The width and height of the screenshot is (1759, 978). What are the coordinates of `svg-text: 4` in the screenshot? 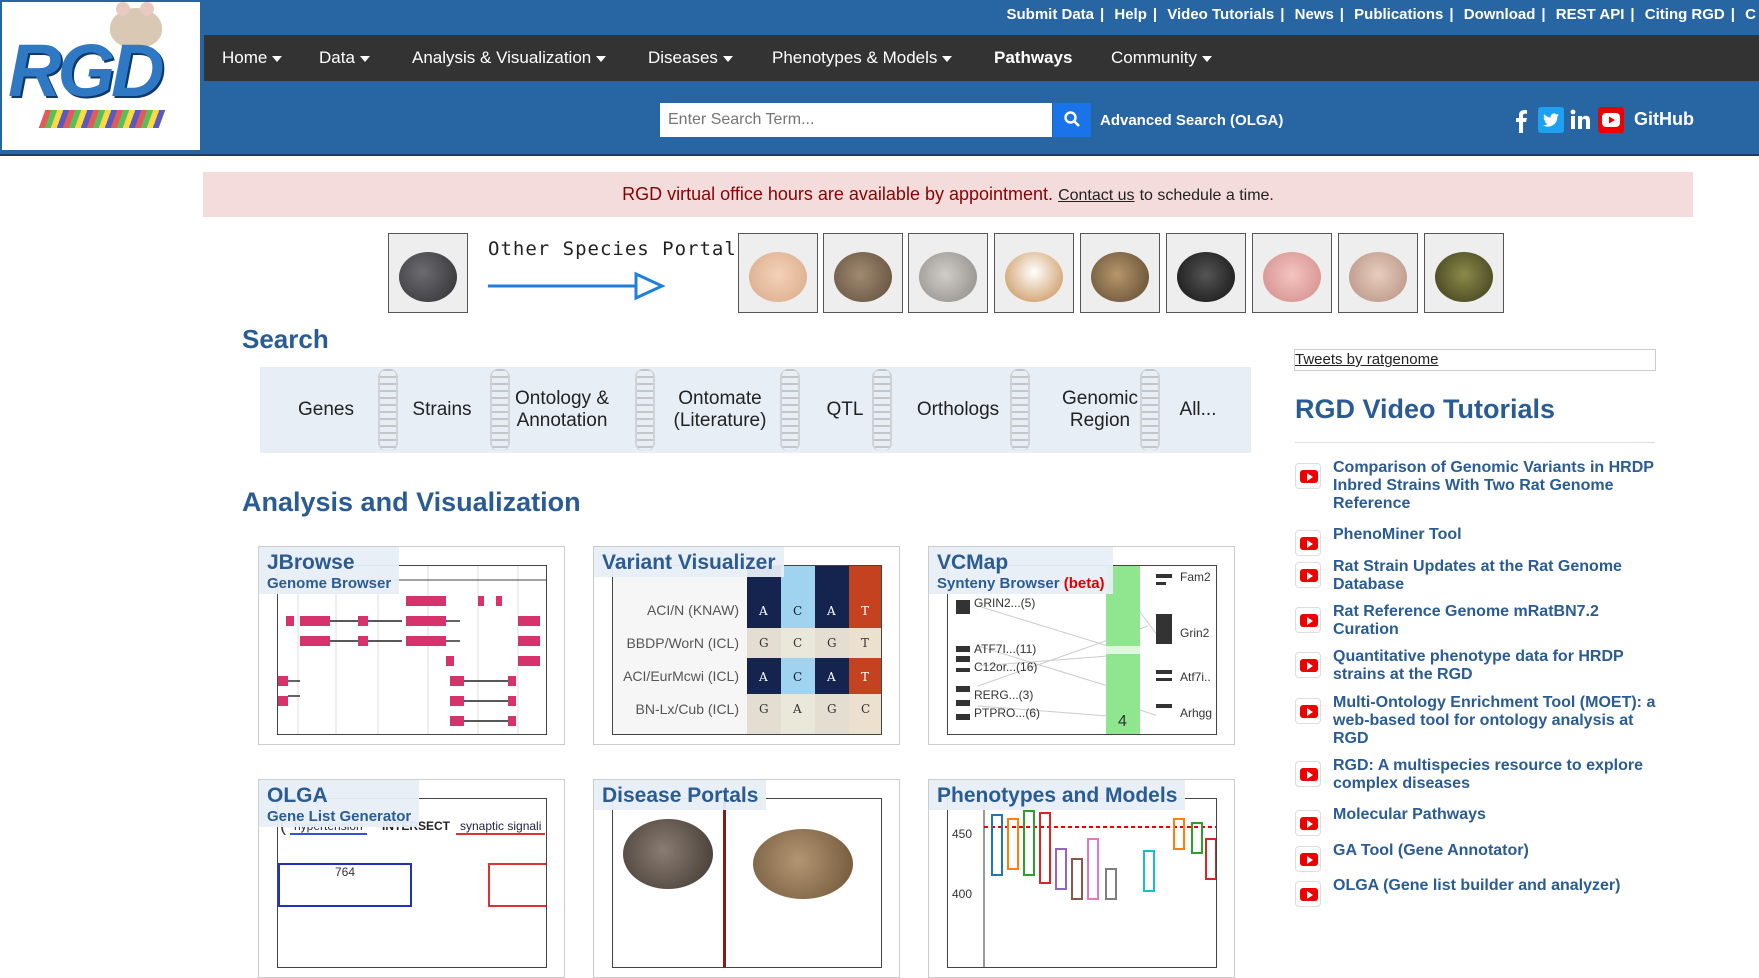 It's located at (1122, 721).